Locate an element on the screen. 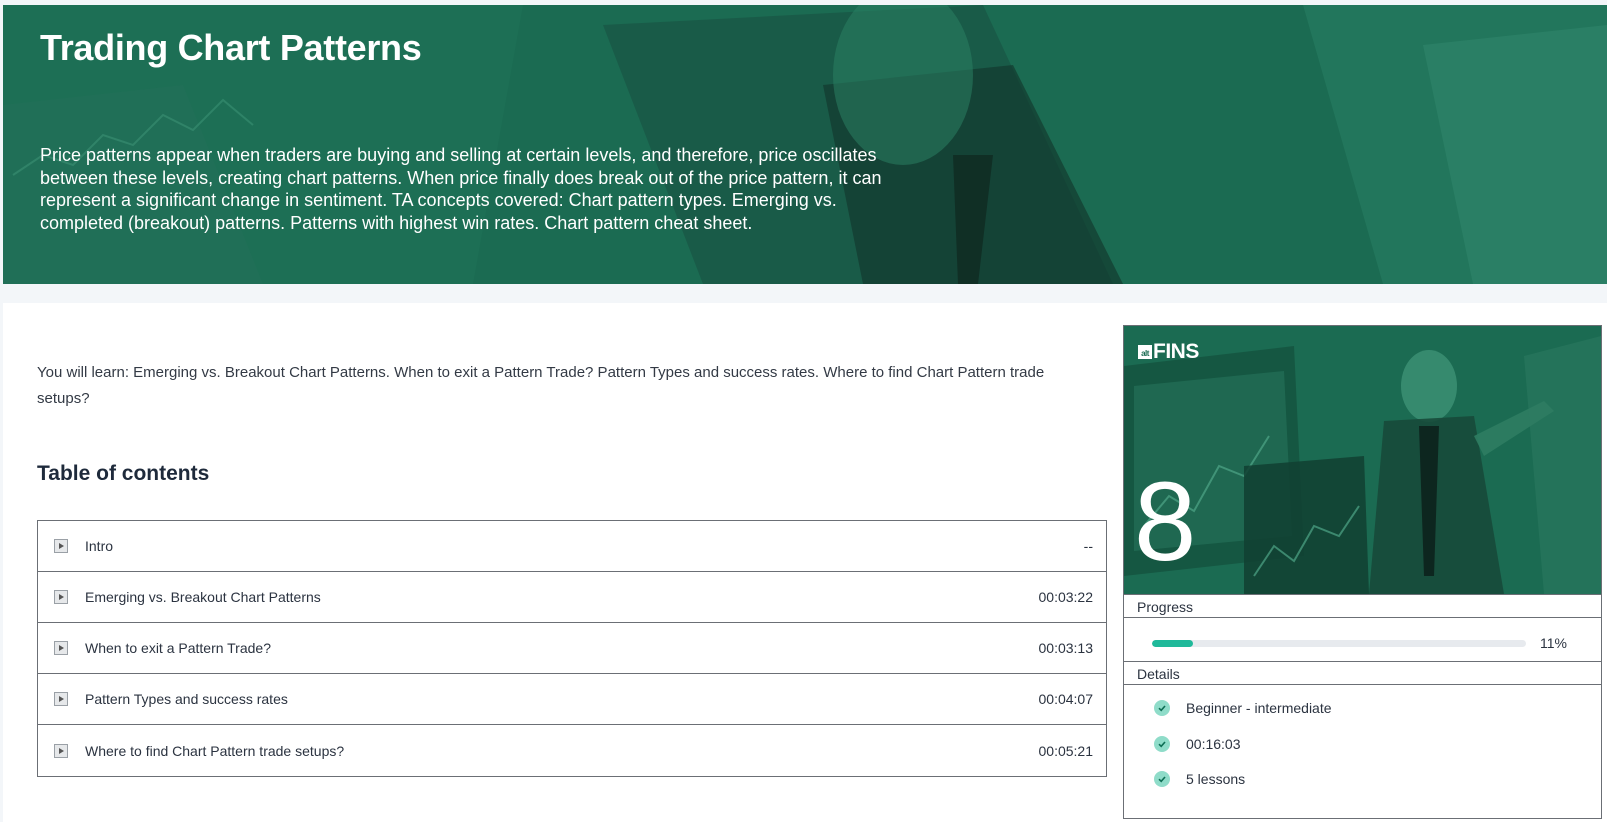  lesson-duration: -- is located at coordinates (1088, 546).